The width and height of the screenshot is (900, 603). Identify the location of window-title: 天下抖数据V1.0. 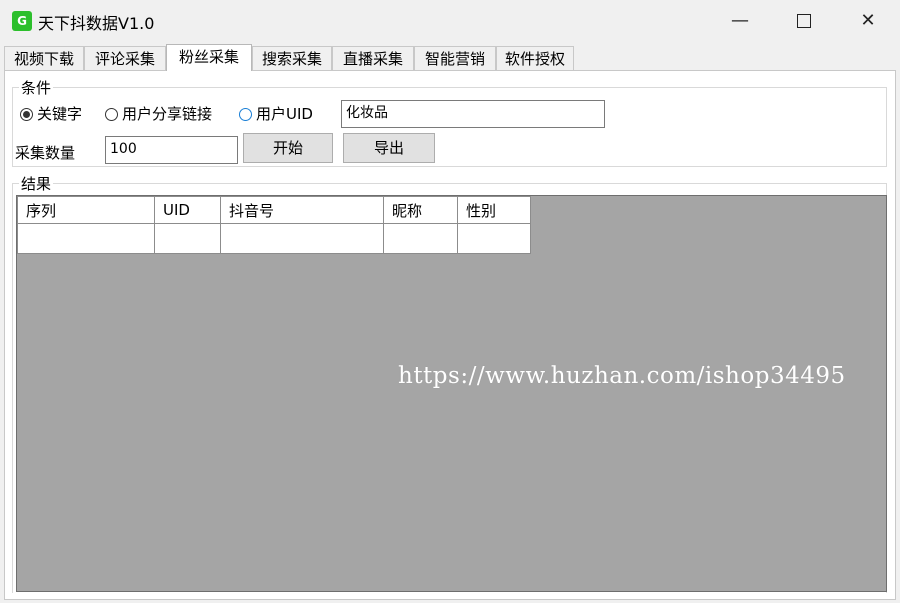
(96, 23).